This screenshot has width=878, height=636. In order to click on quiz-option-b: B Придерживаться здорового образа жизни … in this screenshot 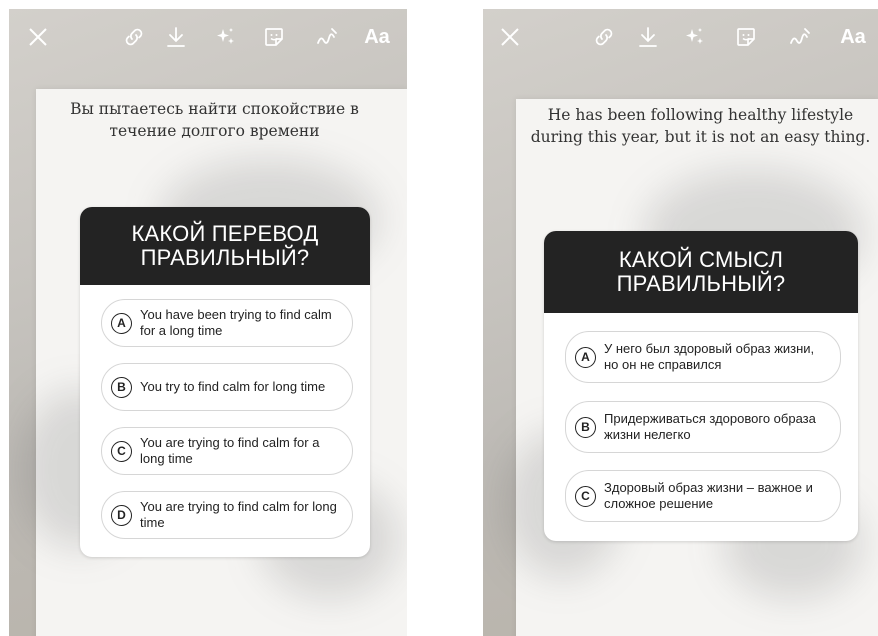, I will do `click(703, 427)`.